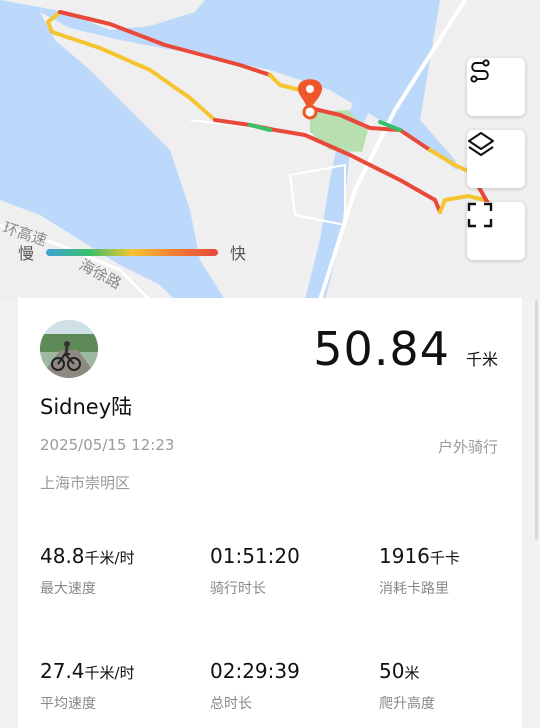 The image size is (540, 728). I want to click on avatar, so click(69, 349).